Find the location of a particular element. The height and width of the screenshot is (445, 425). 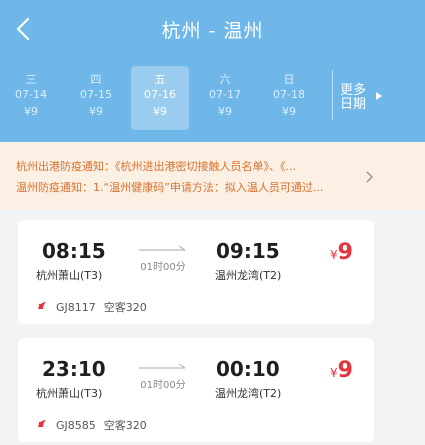

weekday-label: 三 is located at coordinates (31, 79).